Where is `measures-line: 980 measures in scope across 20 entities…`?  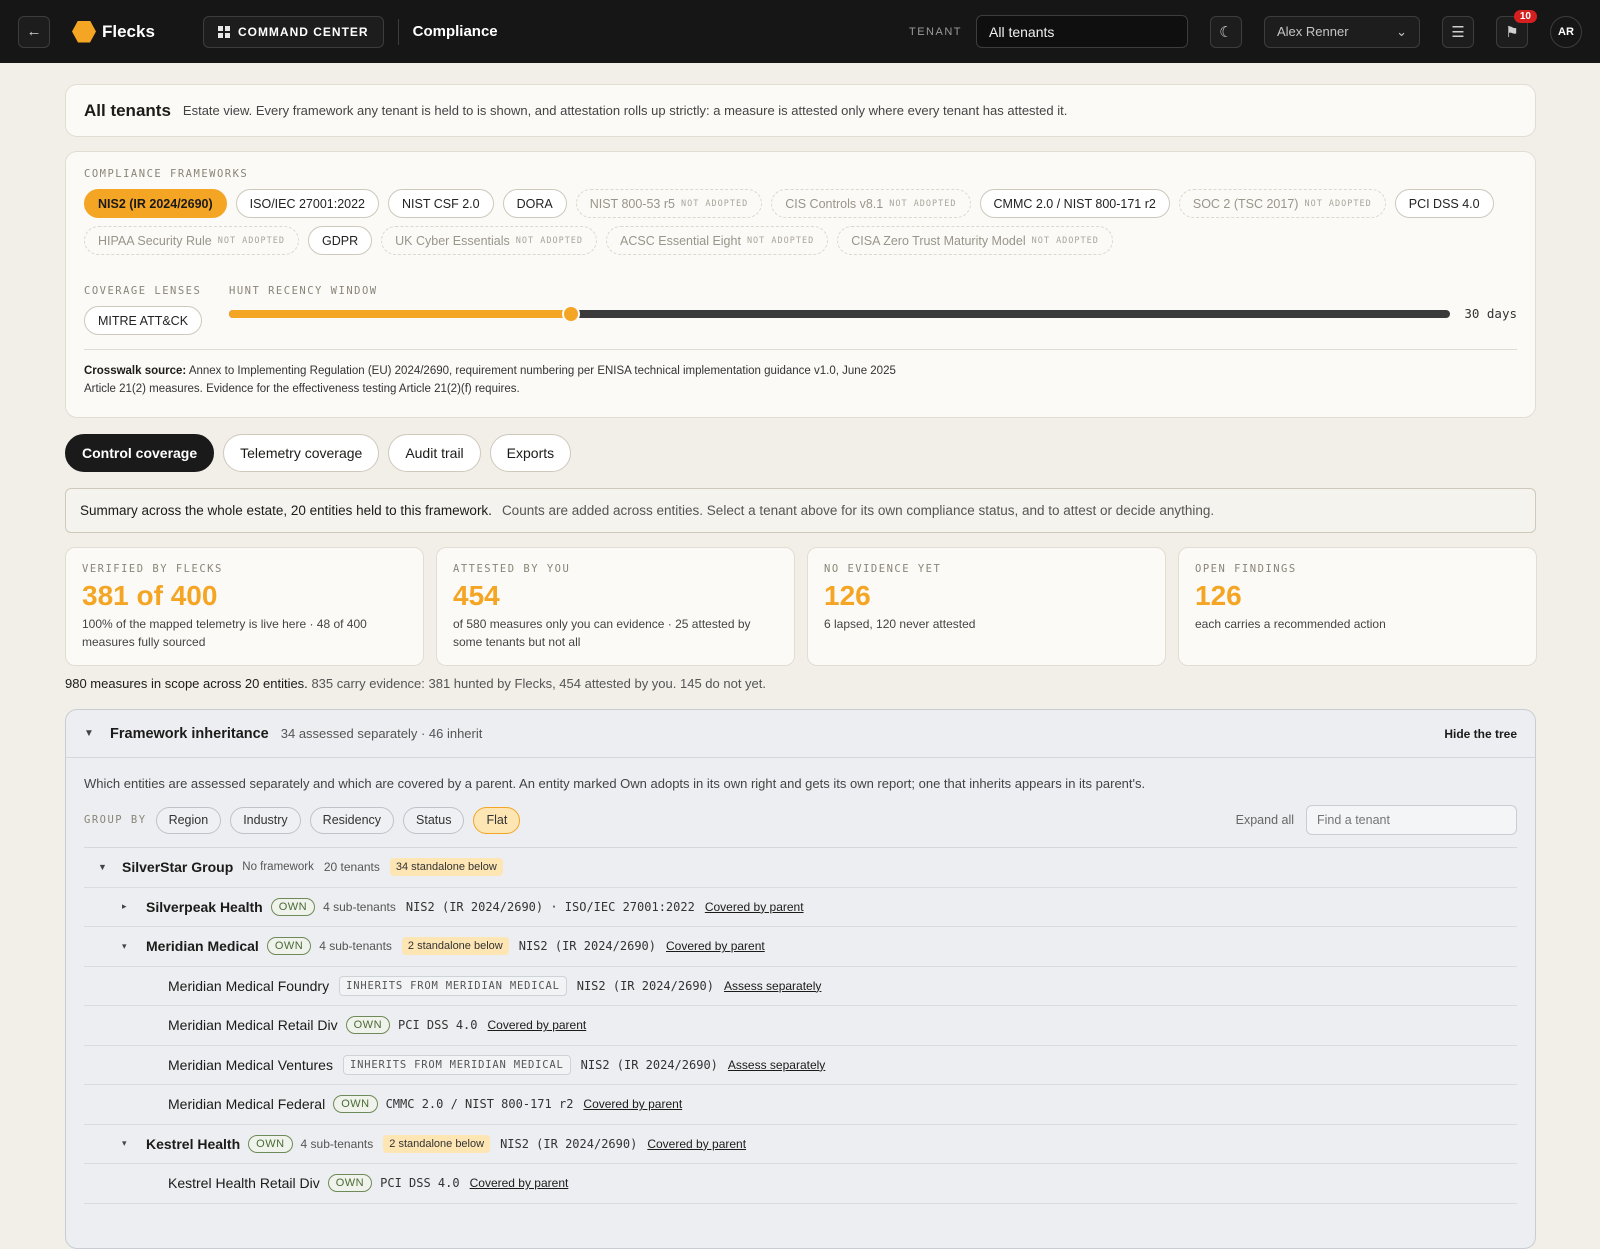 measures-line: 980 measures in scope across 20 entities… is located at coordinates (415, 683).